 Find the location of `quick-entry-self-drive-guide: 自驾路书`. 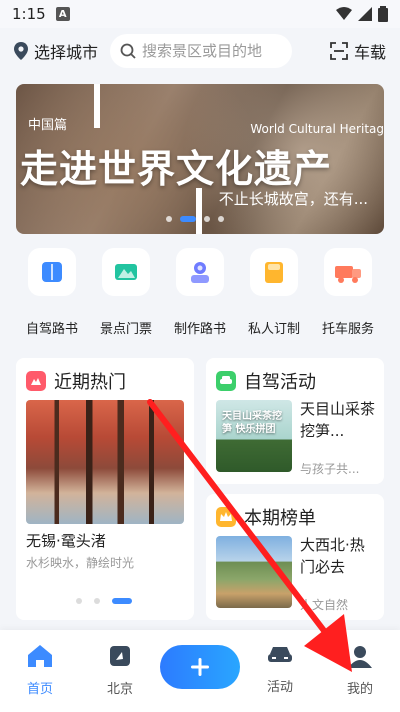

quick-entry-self-drive-guide: 自驾路书 is located at coordinates (52, 292).